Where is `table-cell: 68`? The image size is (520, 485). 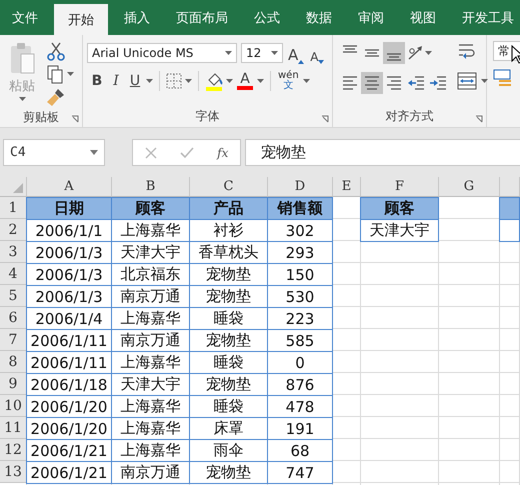 table-cell: 68 is located at coordinates (300, 450).